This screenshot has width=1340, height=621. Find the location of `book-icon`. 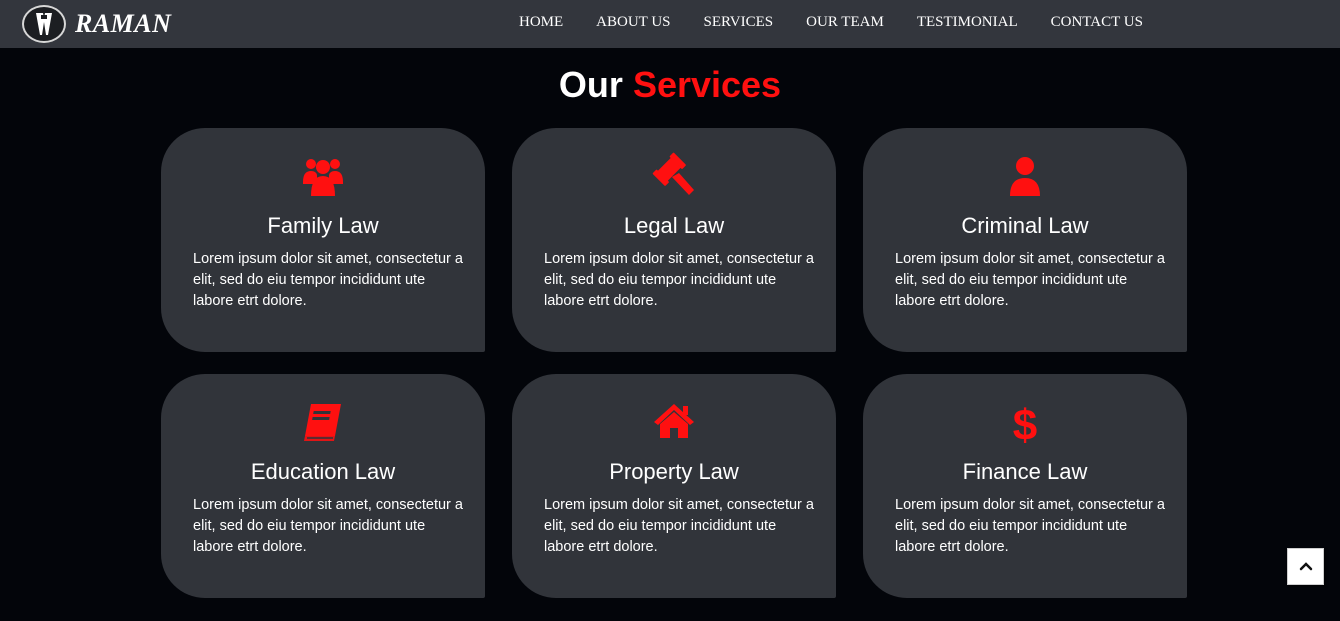

book-icon is located at coordinates (323, 422).